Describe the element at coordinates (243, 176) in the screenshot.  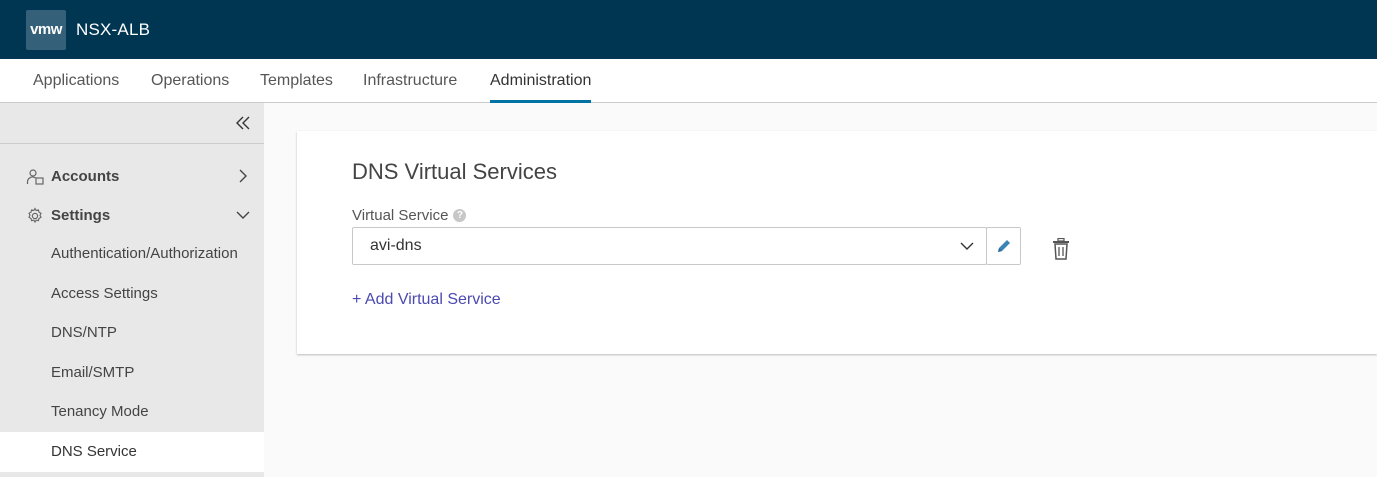
I see `chevron-right-icon` at that location.